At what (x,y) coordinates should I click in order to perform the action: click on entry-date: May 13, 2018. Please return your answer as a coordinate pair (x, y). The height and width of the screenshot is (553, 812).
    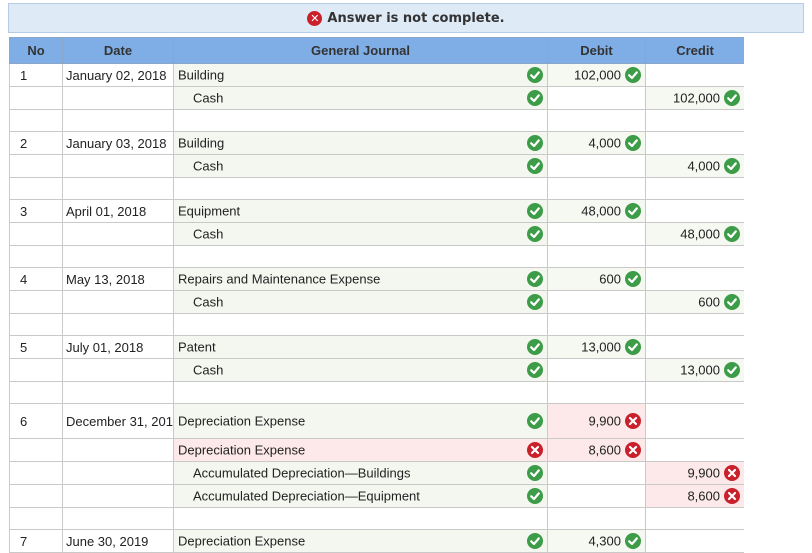
    Looking at the image, I should click on (118, 279).